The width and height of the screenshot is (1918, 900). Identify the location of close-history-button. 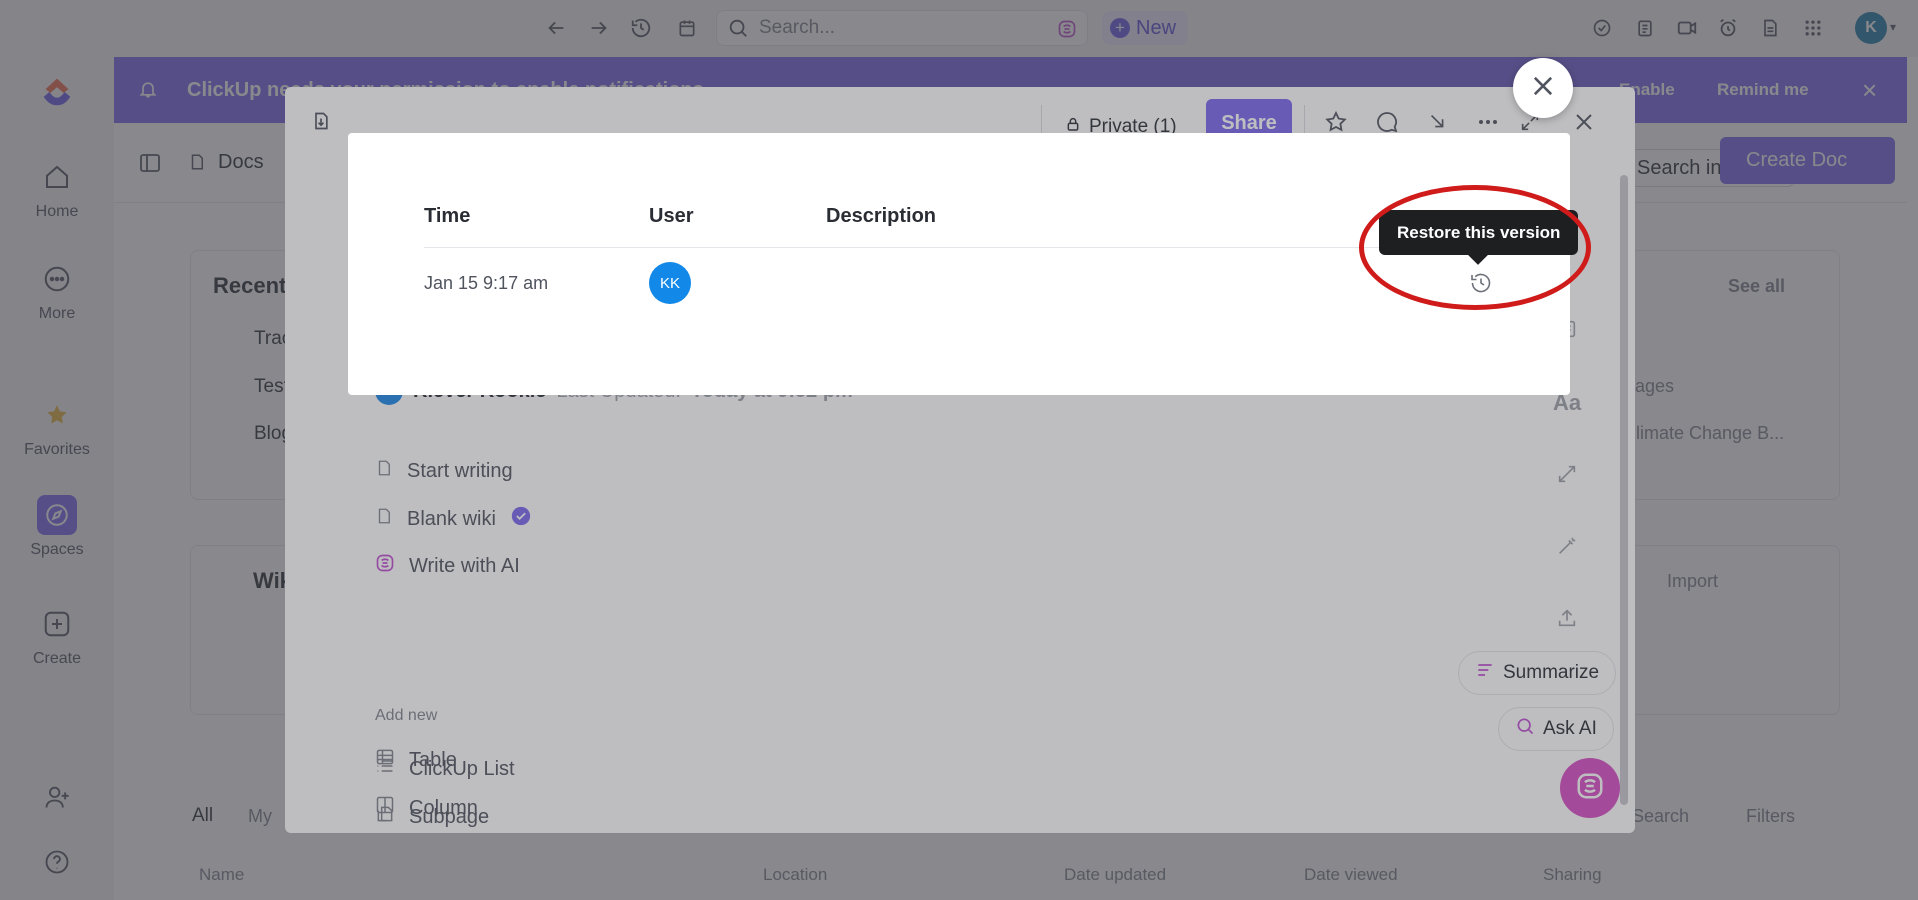
(1543, 88).